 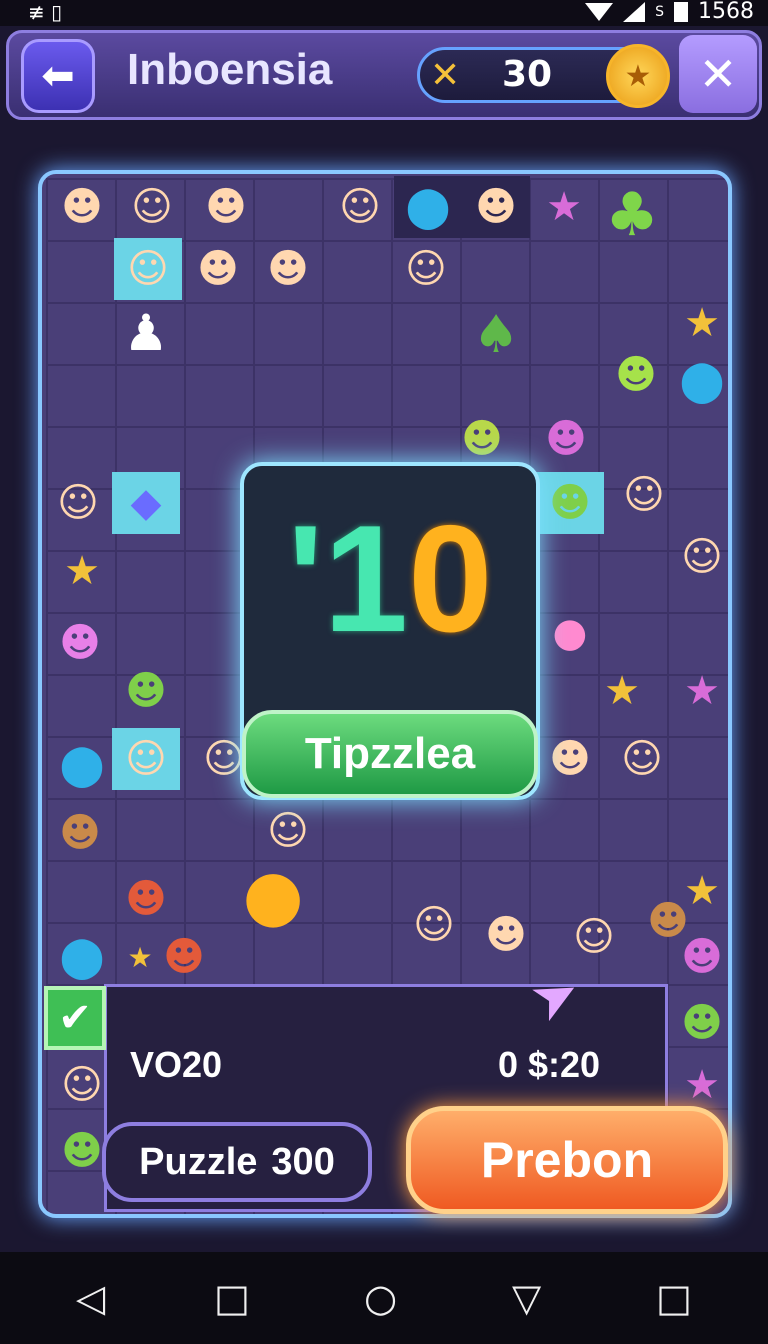 I want to click on close-icon: ✕, so click(x=718, y=74).